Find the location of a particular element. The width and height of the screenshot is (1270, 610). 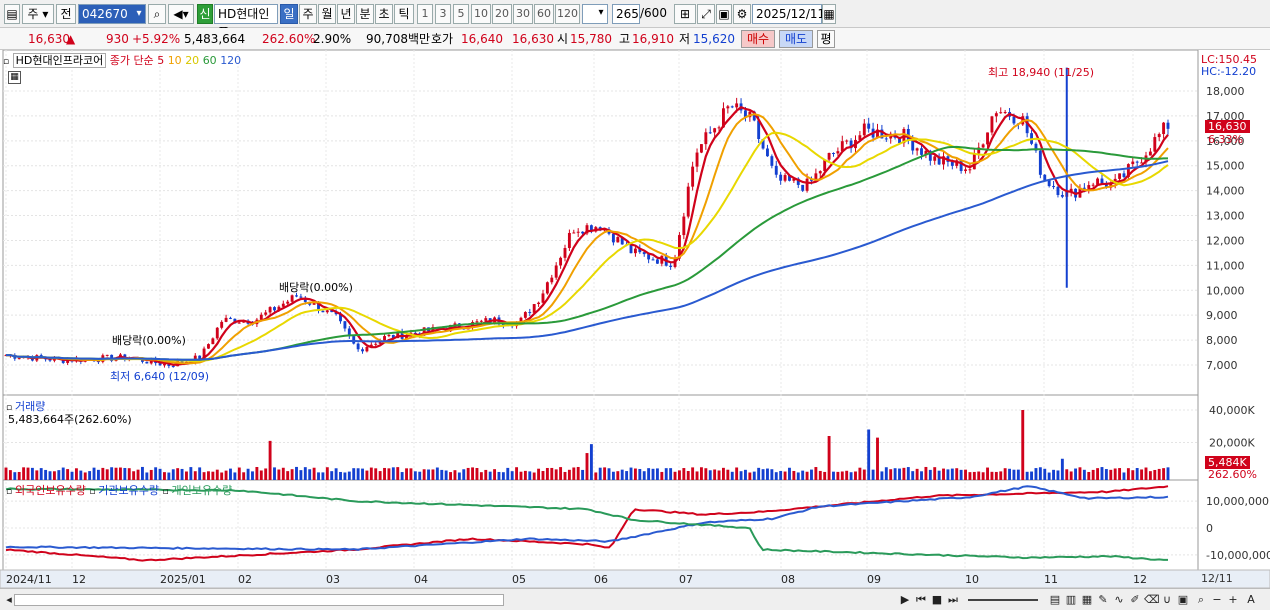

ask-price-1: 16,640 is located at coordinates (482, 39).